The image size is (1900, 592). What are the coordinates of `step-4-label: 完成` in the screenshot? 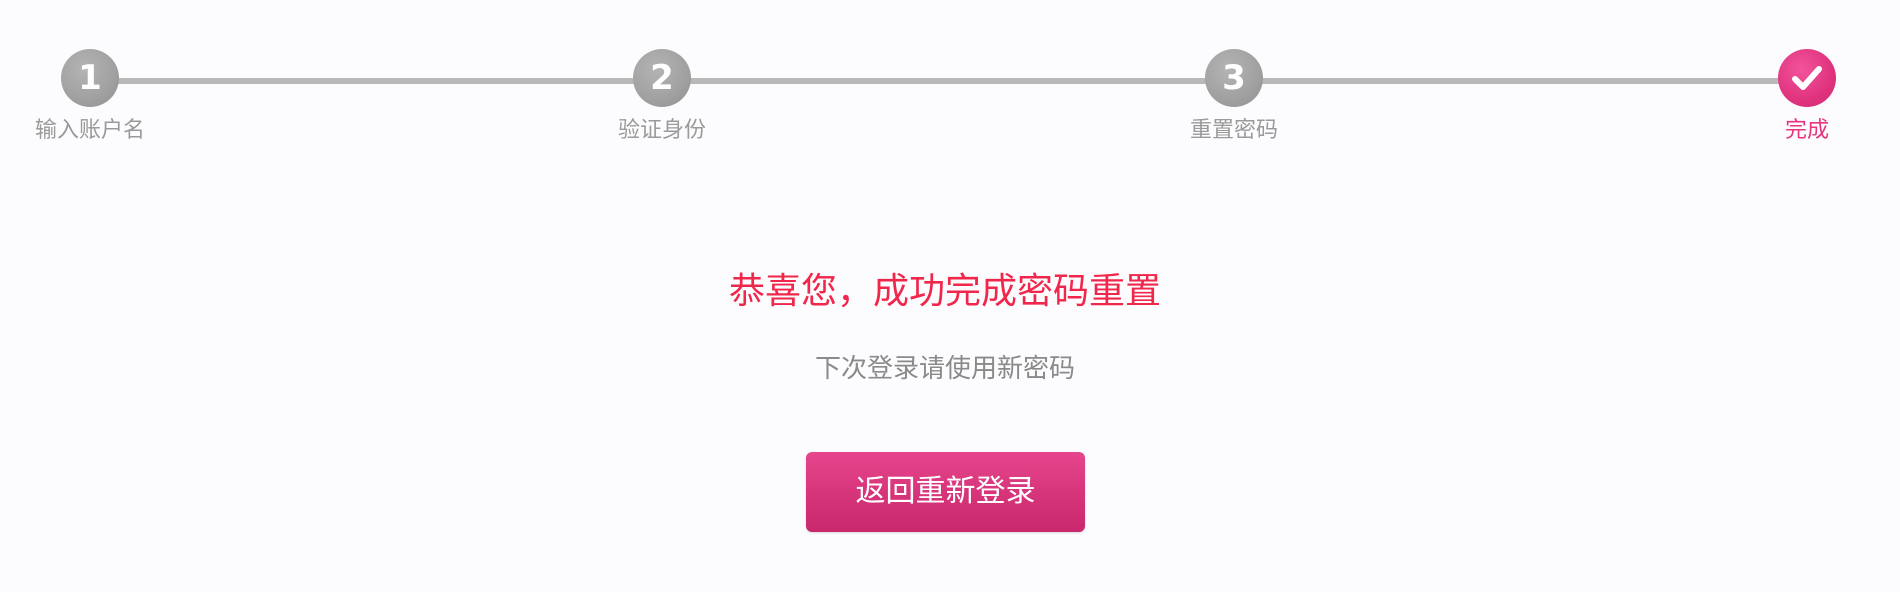 It's located at (1806, 130).